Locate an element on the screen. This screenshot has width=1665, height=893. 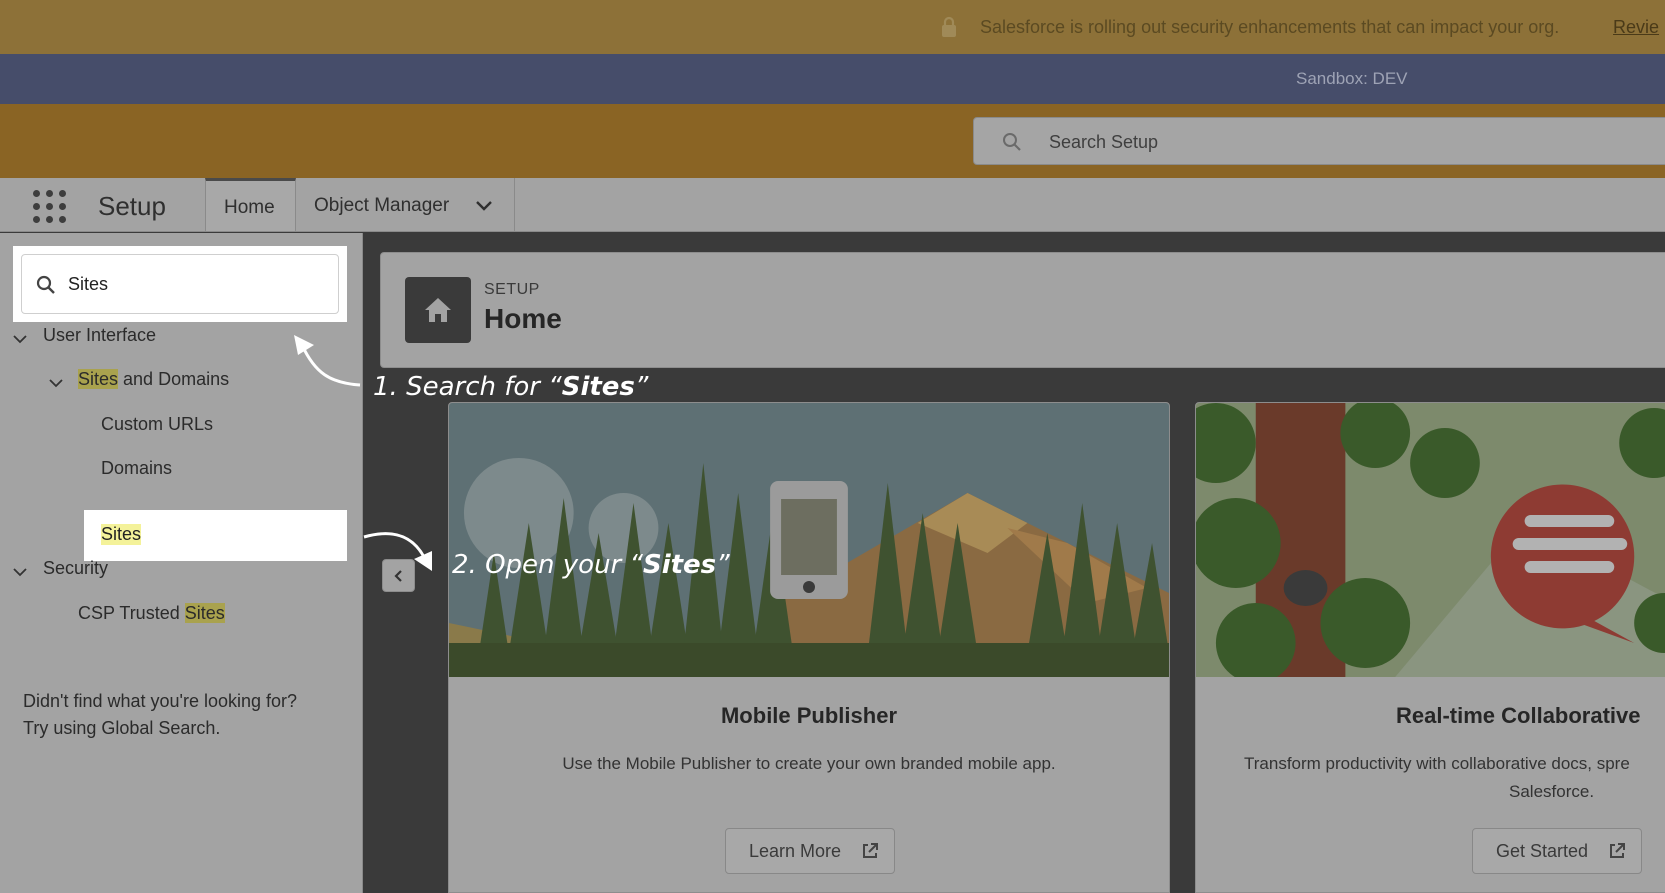
annotation-step-1: 1. Search for “Sites” is located at coordinates (510, 387).